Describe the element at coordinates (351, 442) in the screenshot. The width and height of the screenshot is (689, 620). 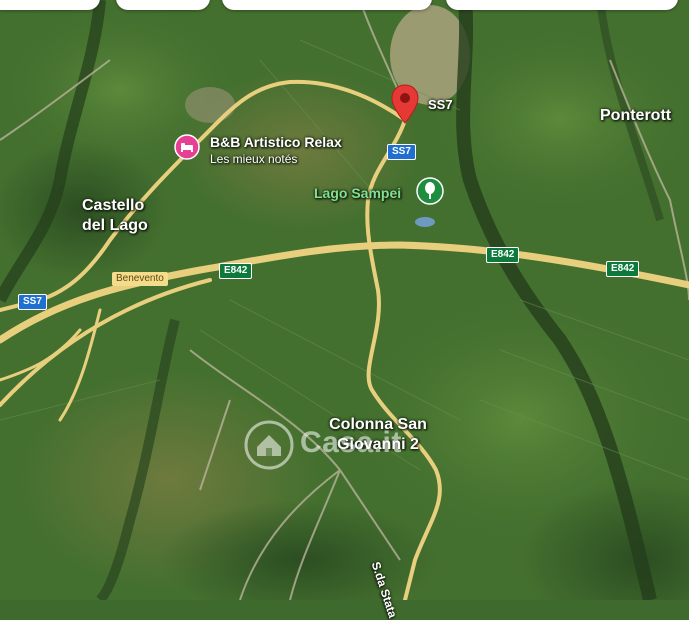
I see `watermark-text: Casa.it` at that location.